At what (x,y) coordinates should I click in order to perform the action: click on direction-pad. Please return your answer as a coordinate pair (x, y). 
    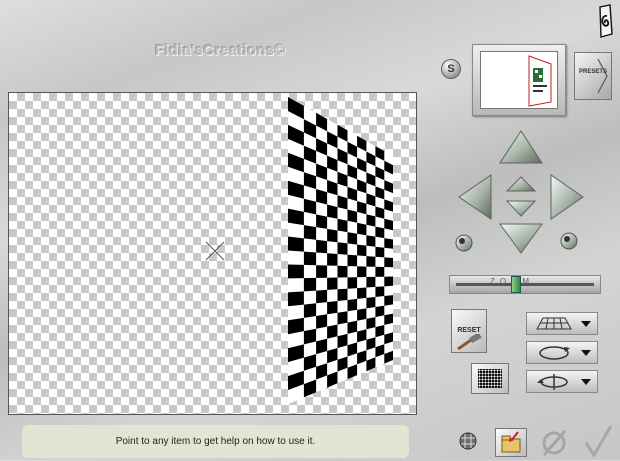
    Looking at the image, I should click on (519, 192).